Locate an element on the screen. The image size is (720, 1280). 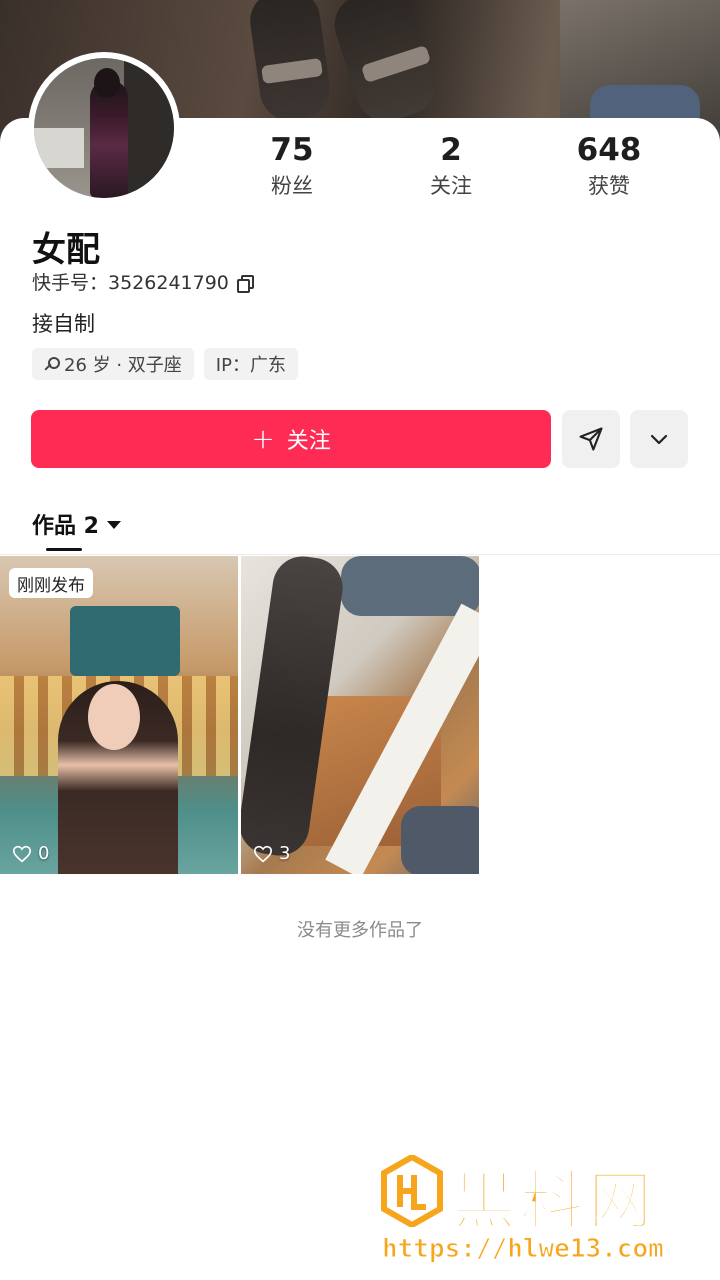
watermark: 黑料网 https://hlwe13.com is located at coordinates (545, 1210).